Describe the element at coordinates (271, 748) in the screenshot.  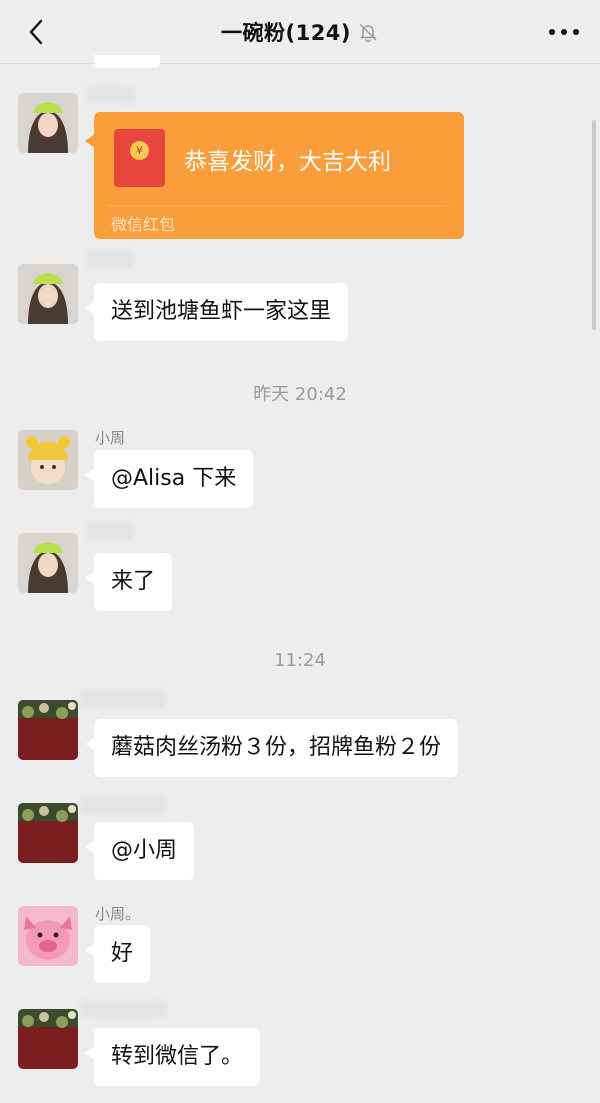
I see `message-bubble: 蘑菇肉丝汤粉３份，招牌鱼粉２份` at that location.